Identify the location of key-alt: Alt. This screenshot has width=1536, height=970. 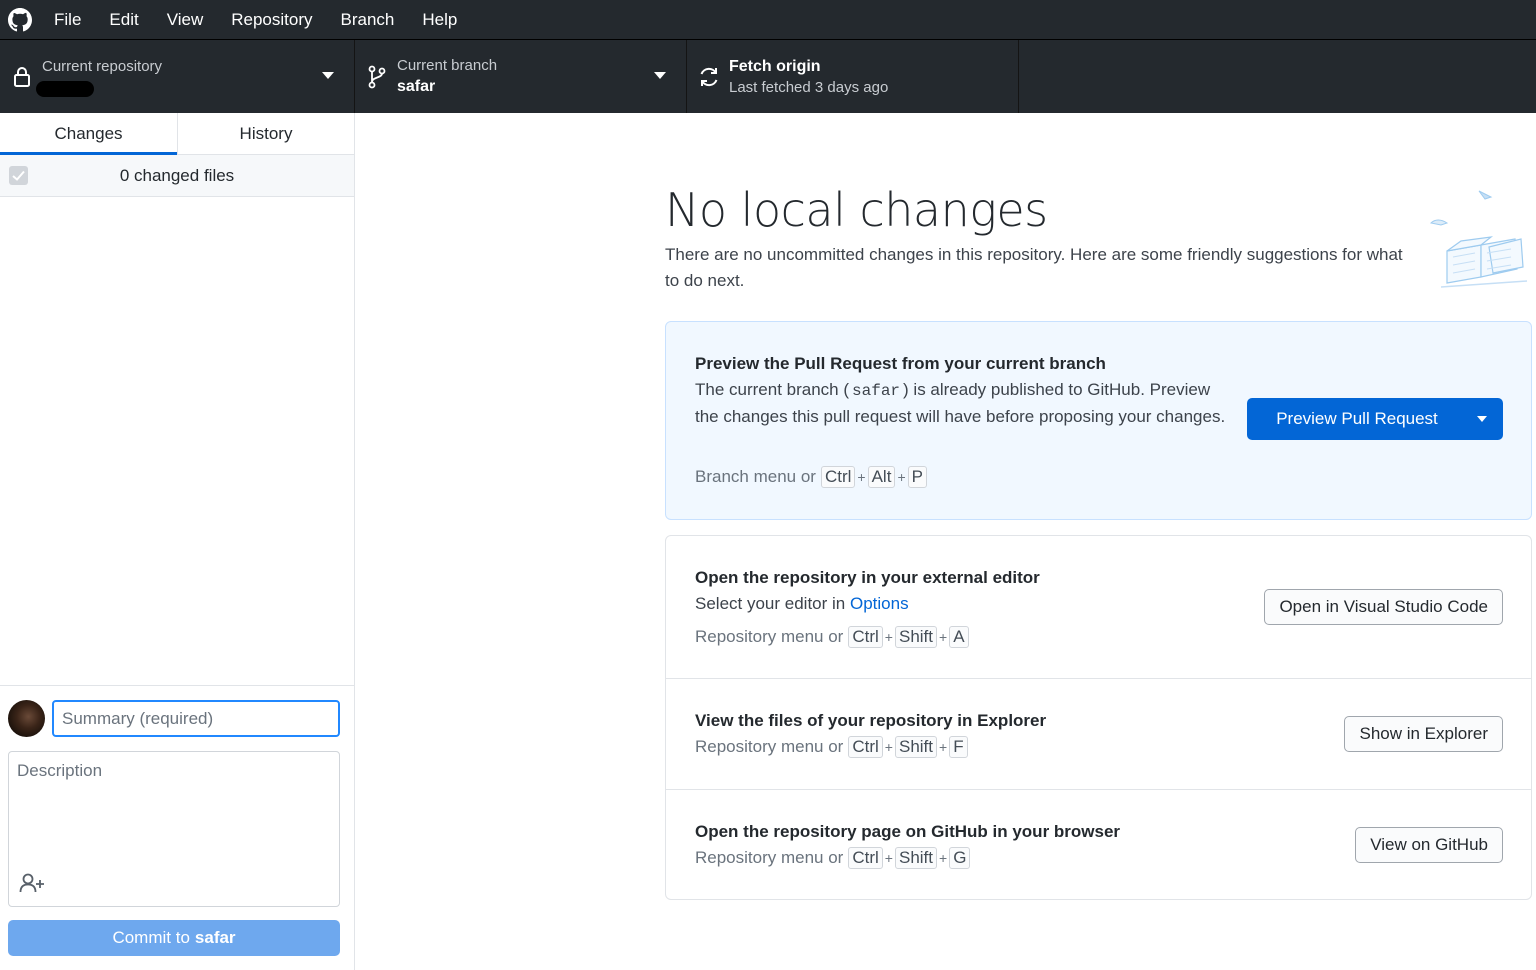
(881, 477).